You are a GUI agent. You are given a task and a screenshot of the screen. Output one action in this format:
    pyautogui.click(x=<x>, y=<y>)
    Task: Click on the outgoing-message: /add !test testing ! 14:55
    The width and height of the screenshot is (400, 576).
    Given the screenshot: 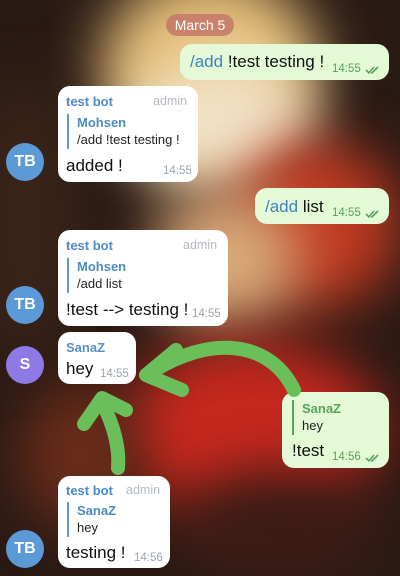 What is the action you would take?
    pyautogui.click(x=284, y=62)
    